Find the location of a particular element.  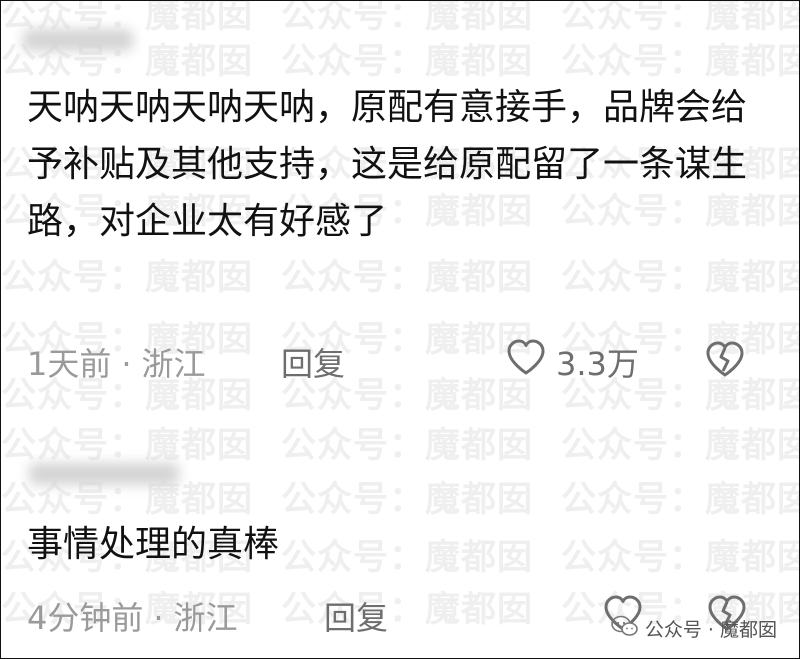

like-button: 3.3万 is located at coordinates (572, 362).